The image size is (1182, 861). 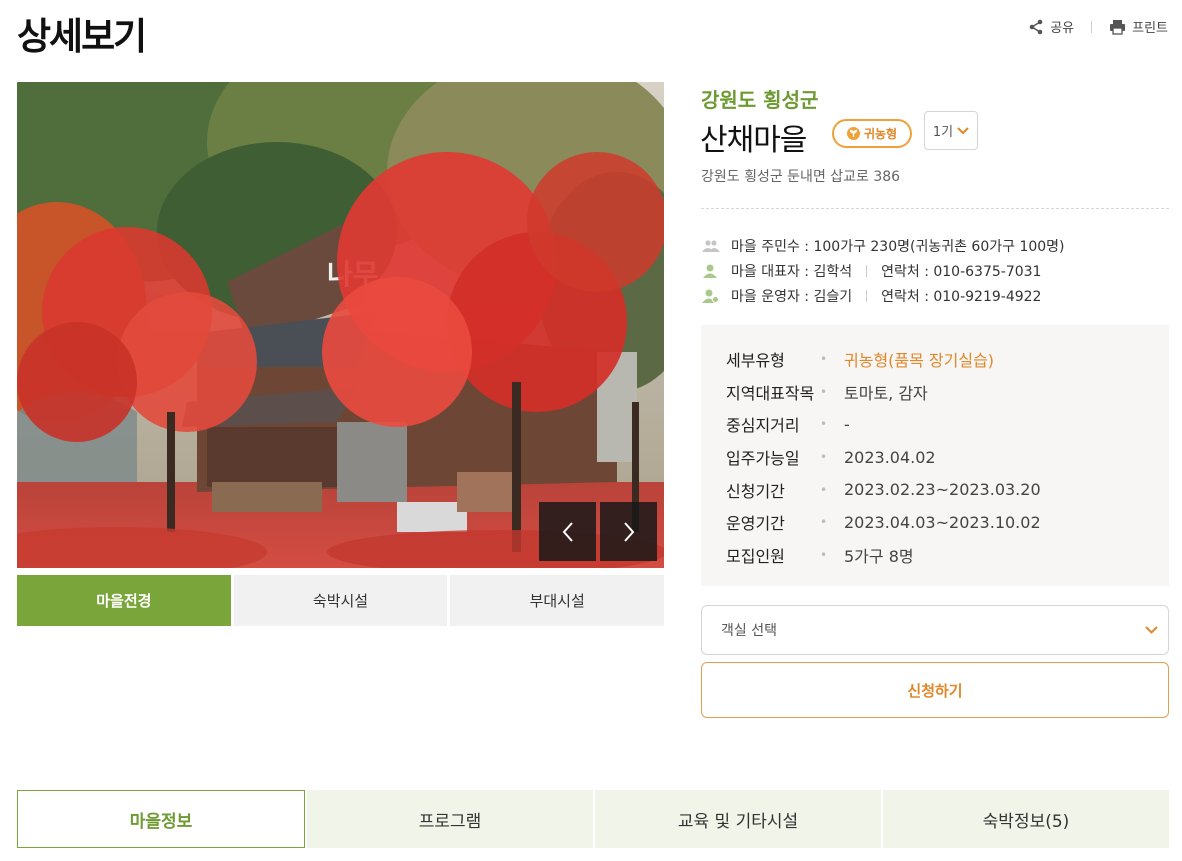 I want to click on tab-village-view: 마을전경, so click(x=124, y=600).